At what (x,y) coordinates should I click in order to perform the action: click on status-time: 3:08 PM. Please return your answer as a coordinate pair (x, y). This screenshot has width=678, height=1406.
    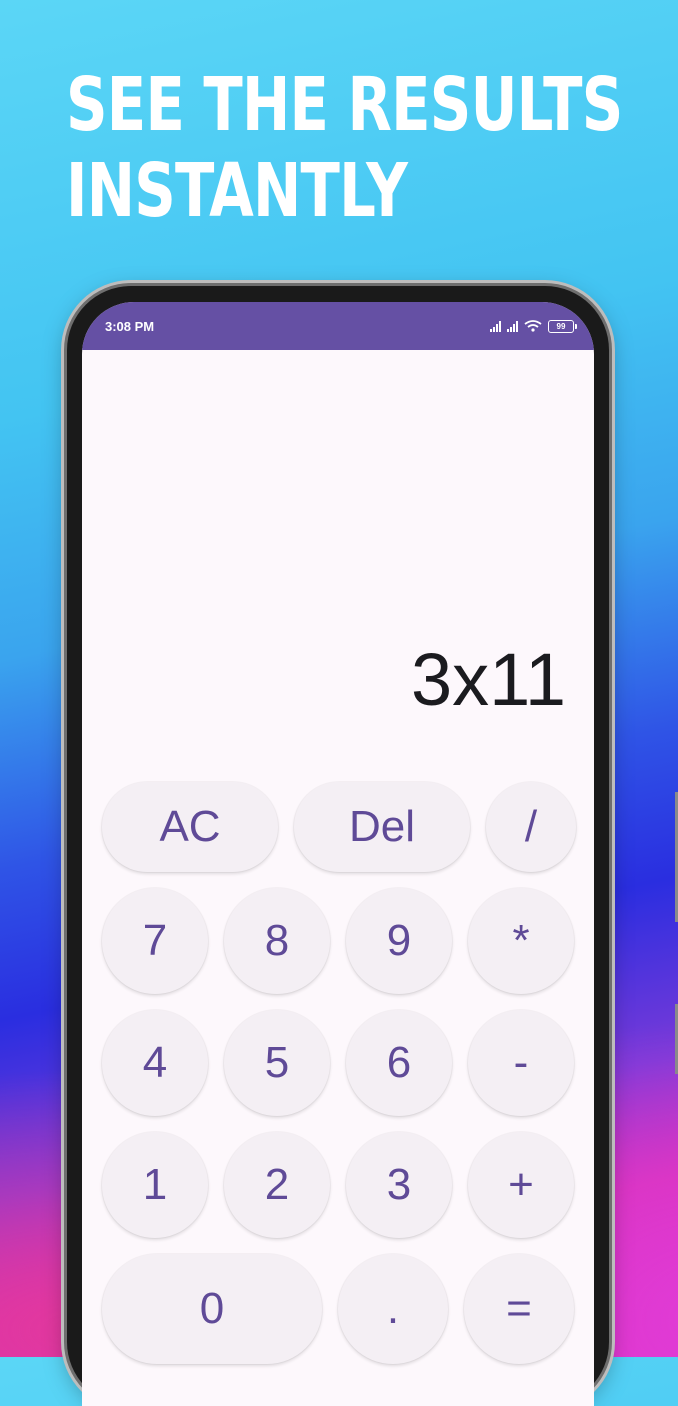
    Looking at the image, I should click on (130, 326).